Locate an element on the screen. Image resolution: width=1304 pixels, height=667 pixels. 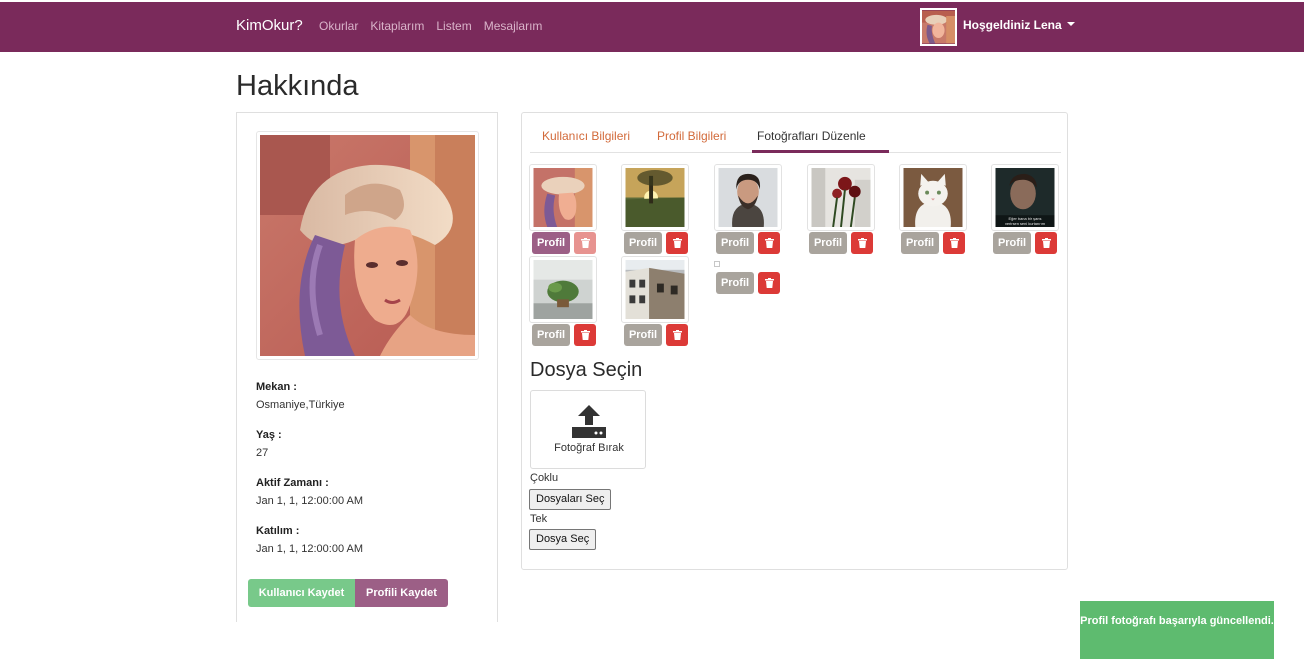
photo-thumb-cat is located at coordinates (933, 197).